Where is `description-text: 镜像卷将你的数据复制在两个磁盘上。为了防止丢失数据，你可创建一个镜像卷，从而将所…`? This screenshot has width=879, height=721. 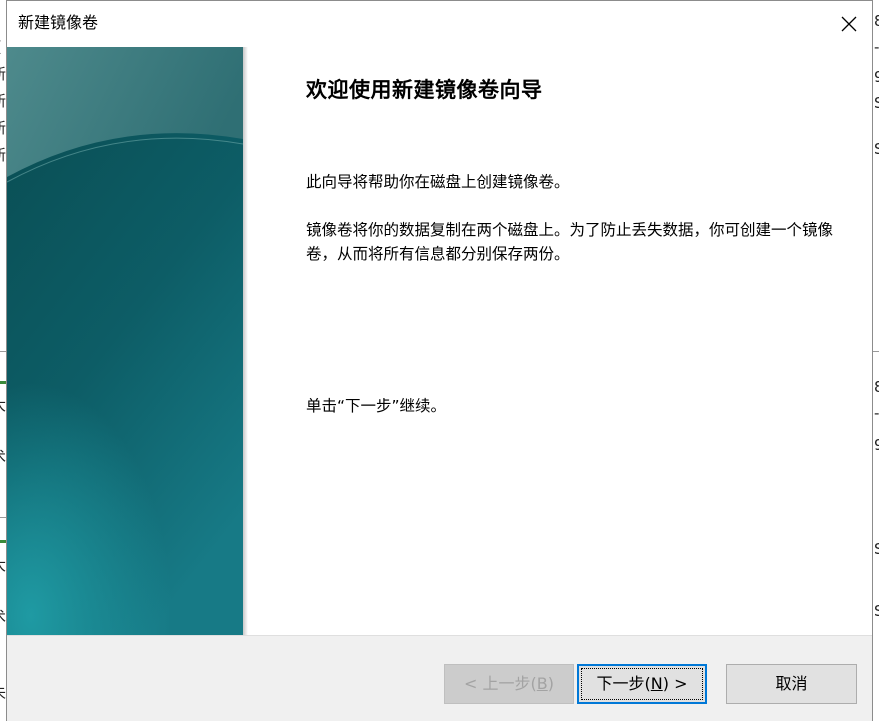 description-text: 镜像卷将你的数据复制在两个磁盘上。为了防止丢失数据，你可创建一个镜像卷，从而将所… is located at coordinates (570, 242).